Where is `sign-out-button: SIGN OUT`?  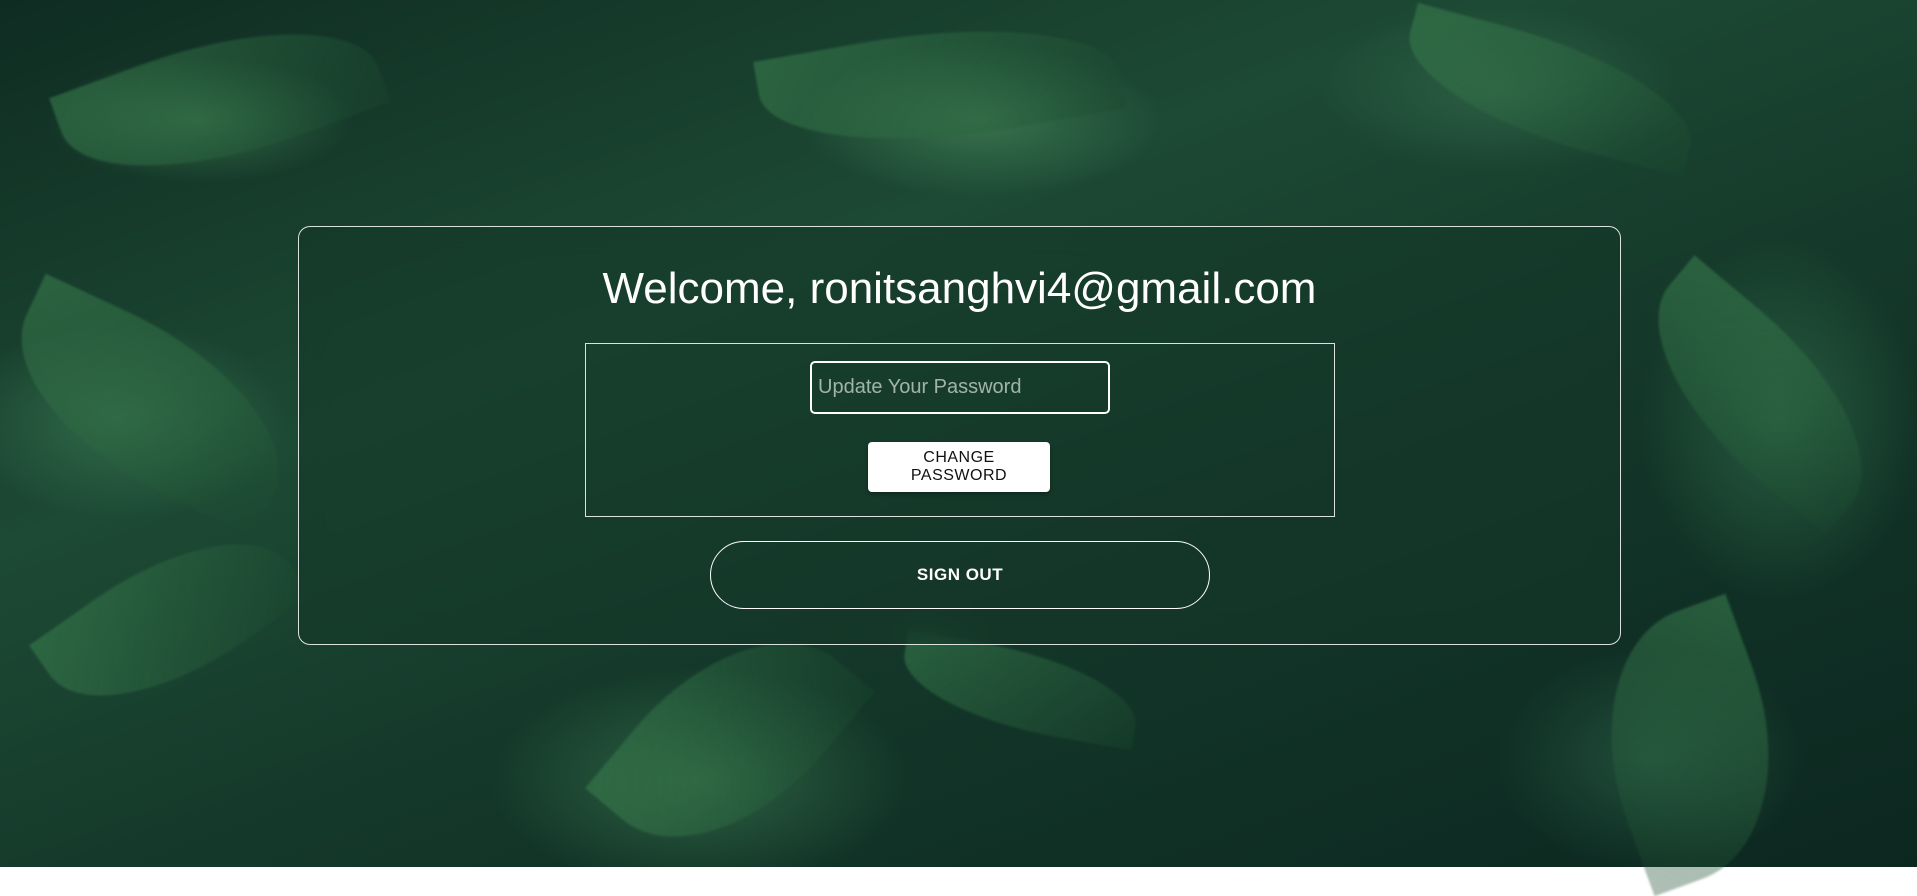
sign-out-button: SIGN OUT is located at coordinates (960, 575).